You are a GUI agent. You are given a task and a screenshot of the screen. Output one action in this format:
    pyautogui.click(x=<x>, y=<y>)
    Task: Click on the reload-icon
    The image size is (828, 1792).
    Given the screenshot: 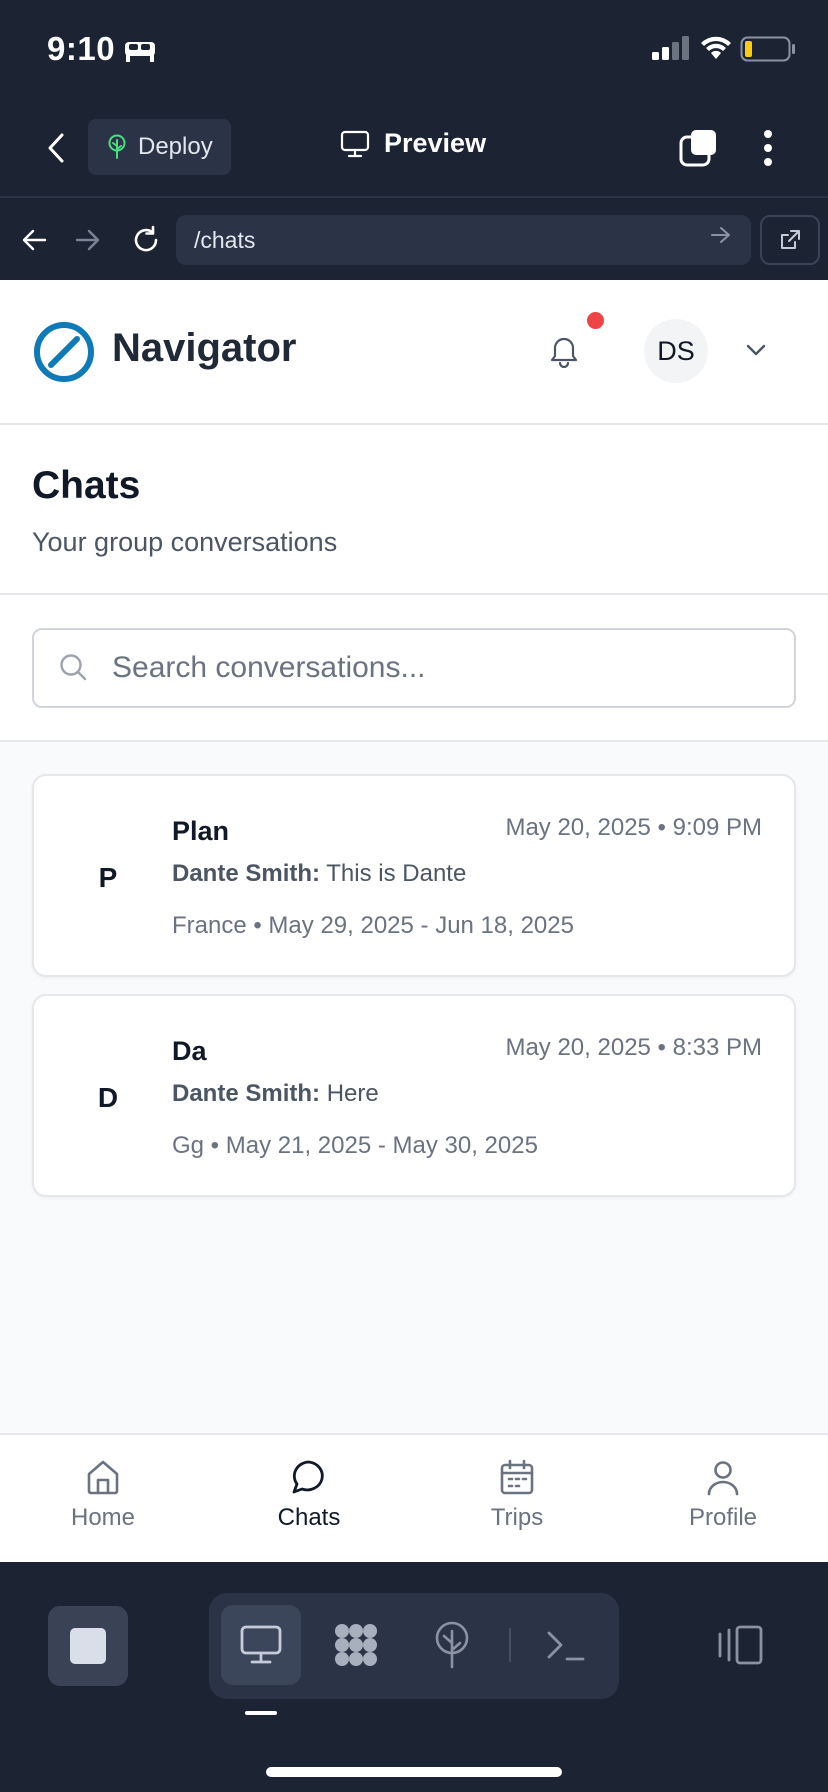 What is the action you would take?
    pyautogui.click(x=146, y=238)
    